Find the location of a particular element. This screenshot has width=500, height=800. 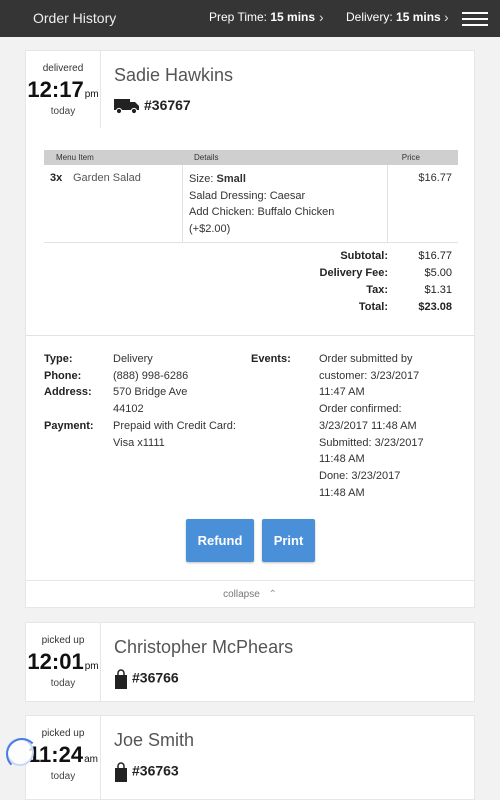

prep-time-setting: Prep Time: 15 mins is located at coordinates (262, 17).